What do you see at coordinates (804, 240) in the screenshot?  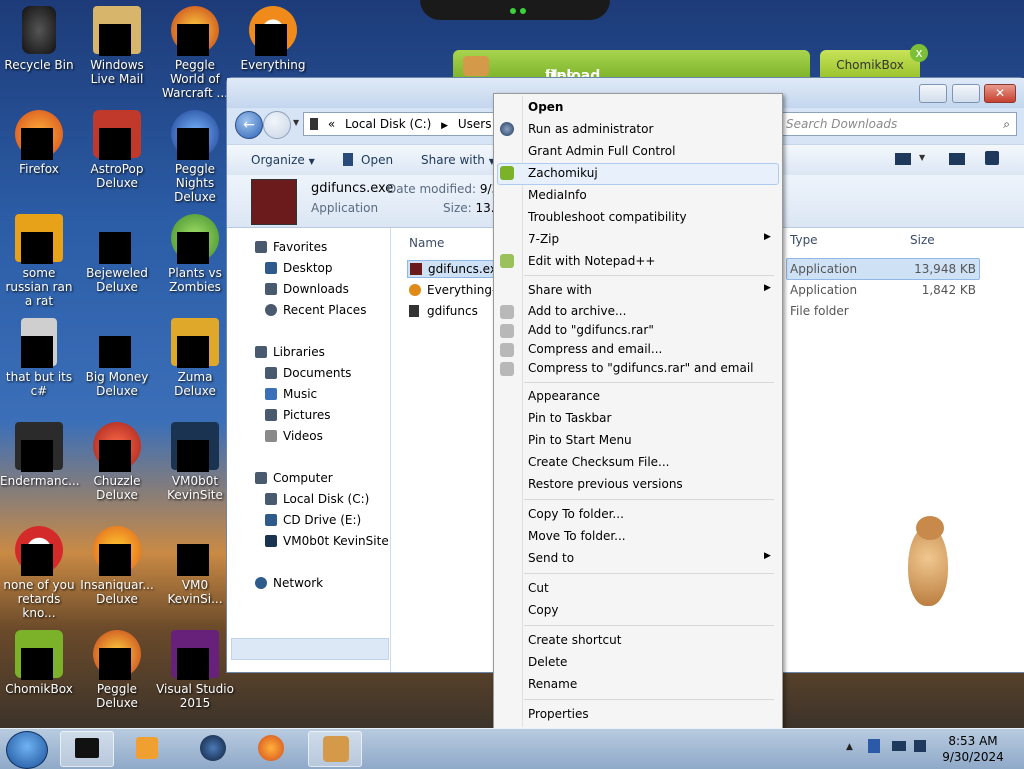 I see `column-header-type: Type` at bounding box center [804, 240].